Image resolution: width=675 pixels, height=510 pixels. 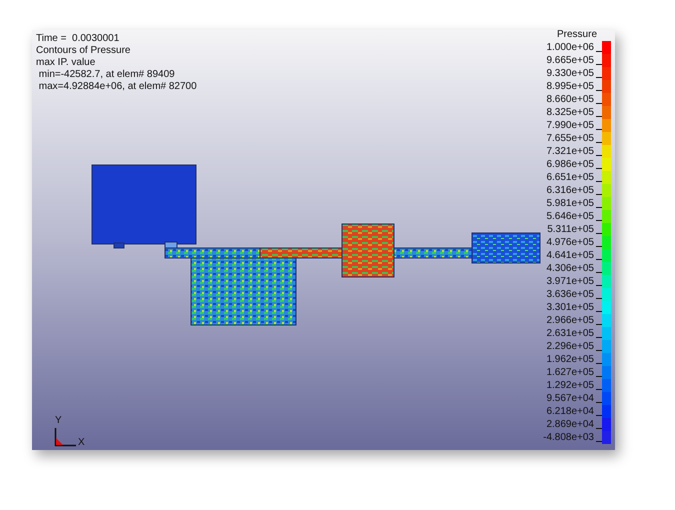 What do you see at coordinates (569, 333) in the screenshot?
I see `legend-label: 2.631e+05` at bounding box center [569, 333].